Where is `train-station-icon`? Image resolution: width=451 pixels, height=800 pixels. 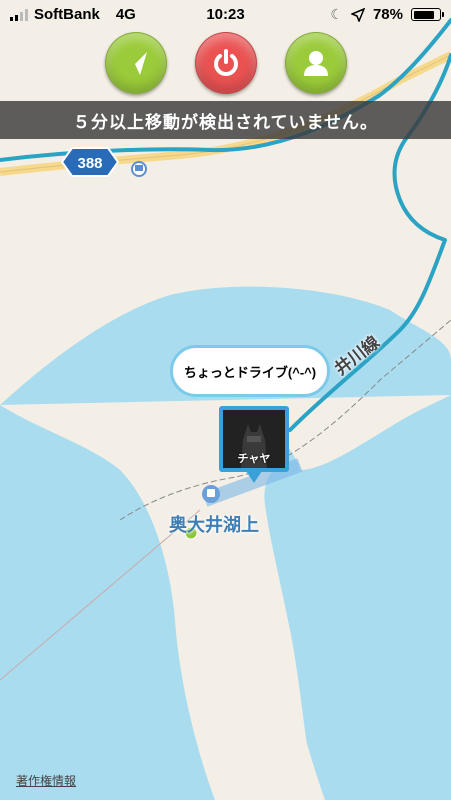 train-station-icon is located at coordinates (211, 494).